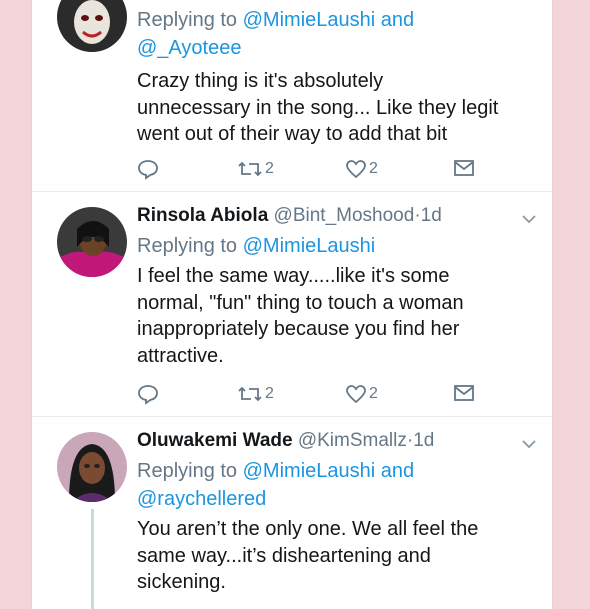  What do you see at coordinates (201, 499) in the screenshot?
I see `mention-link: @raychellered` at bounding box center [201, 499].